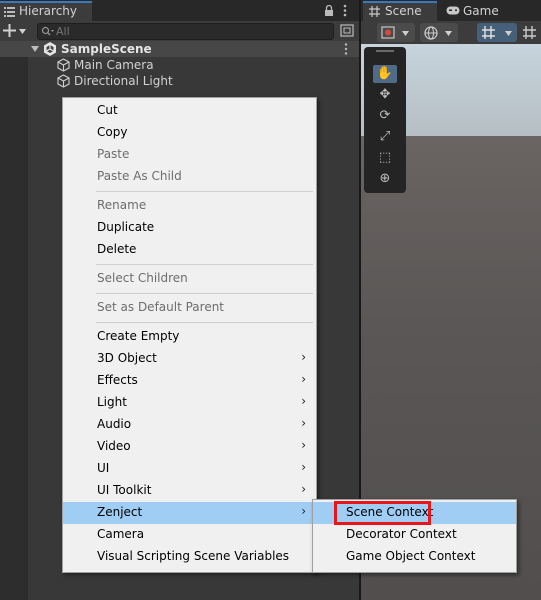 The width and height of the screenshot is (541, 600). I want to click on expand-arrow-icon, so click(35, 49).